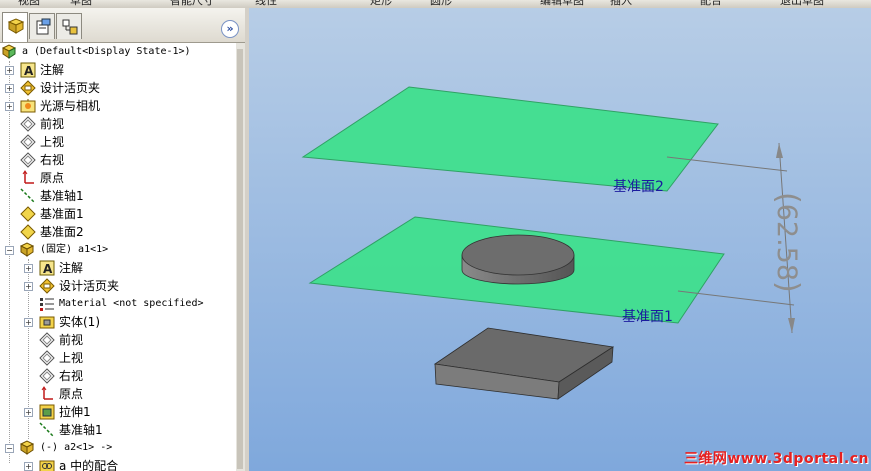 This screenshot has width=871, height=471. I want to click on tree-item-design-binder: + 设计活页夹, so click(118, 88).